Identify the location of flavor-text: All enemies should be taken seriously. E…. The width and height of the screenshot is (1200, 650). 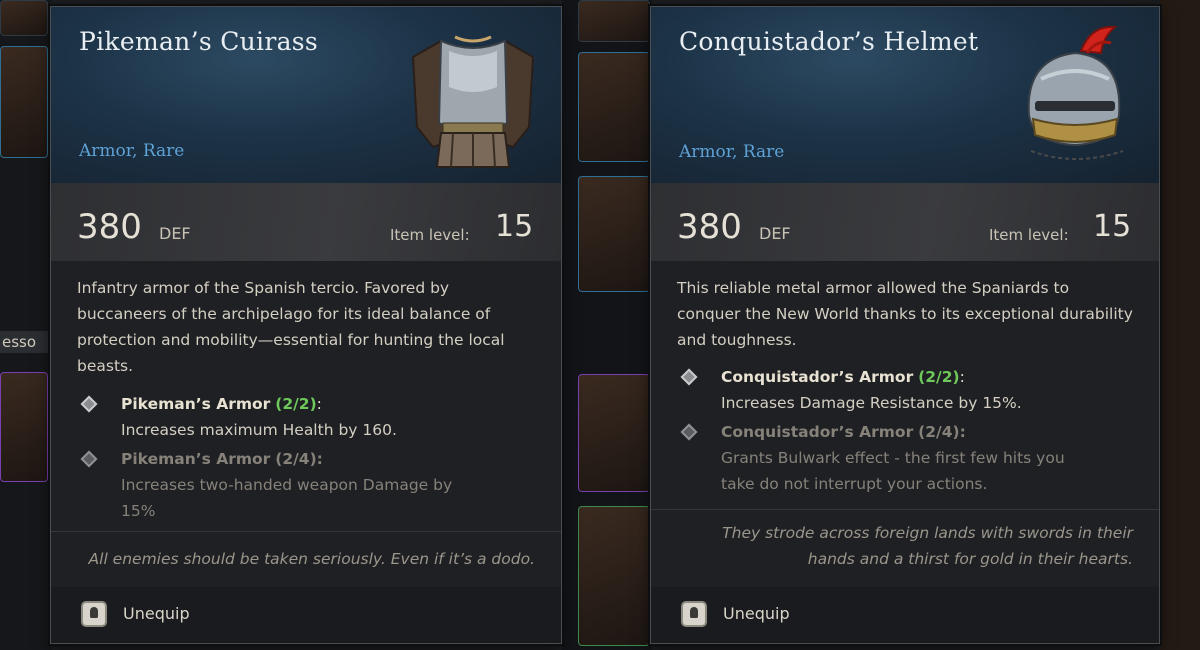
(311, 559).